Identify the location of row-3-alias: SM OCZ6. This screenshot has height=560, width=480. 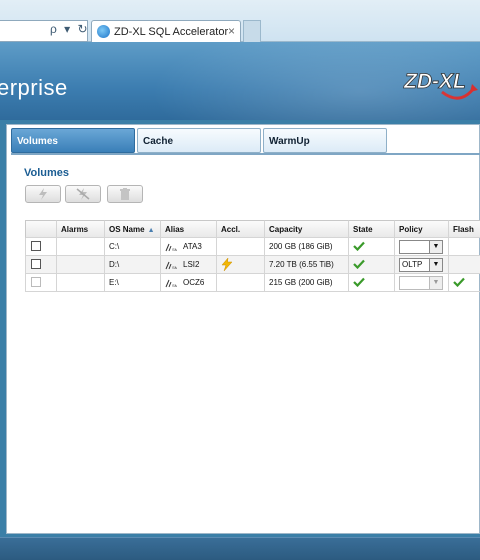
(189, 283).